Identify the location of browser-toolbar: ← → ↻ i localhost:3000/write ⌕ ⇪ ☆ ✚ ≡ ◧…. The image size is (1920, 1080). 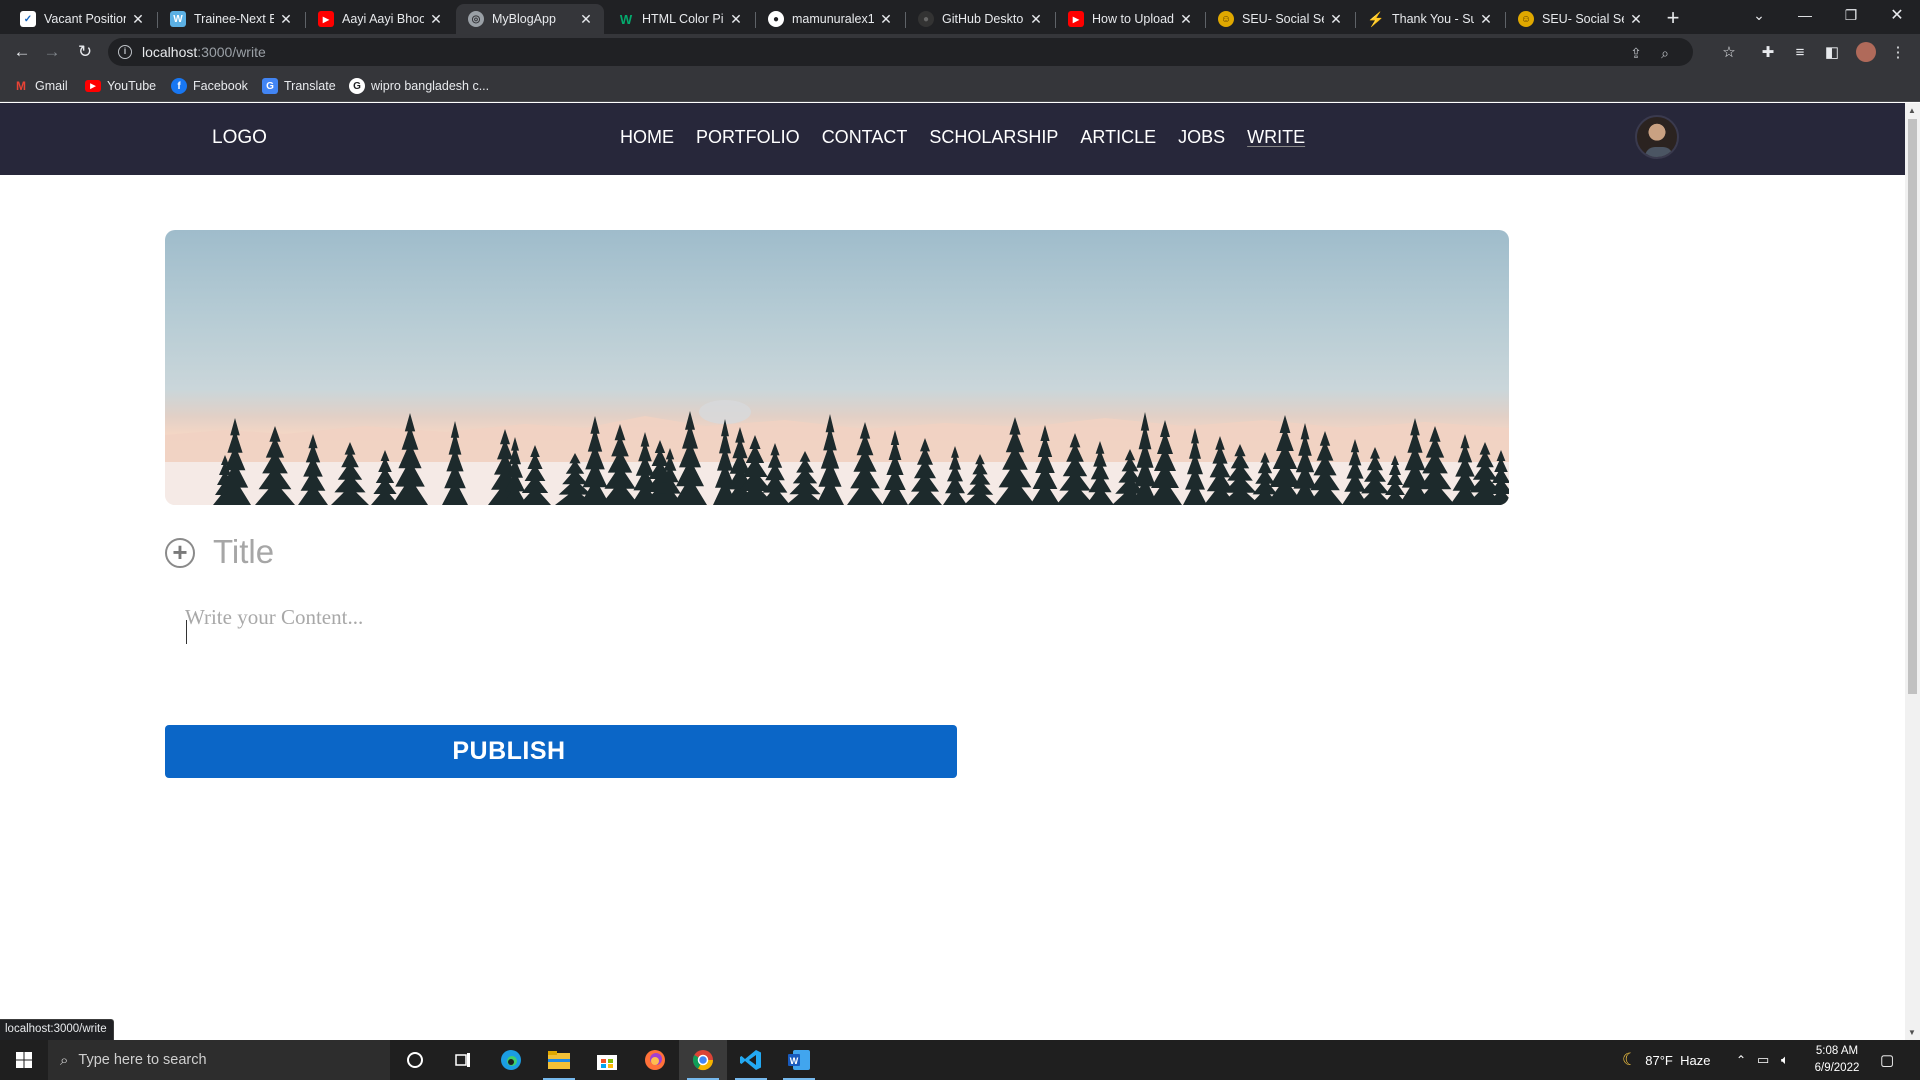
(960, 52).